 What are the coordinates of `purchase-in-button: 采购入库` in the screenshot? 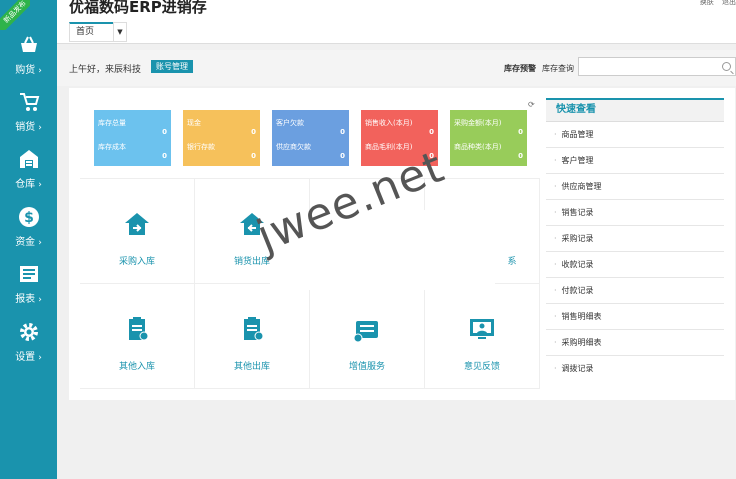 It's located at (137, 231).